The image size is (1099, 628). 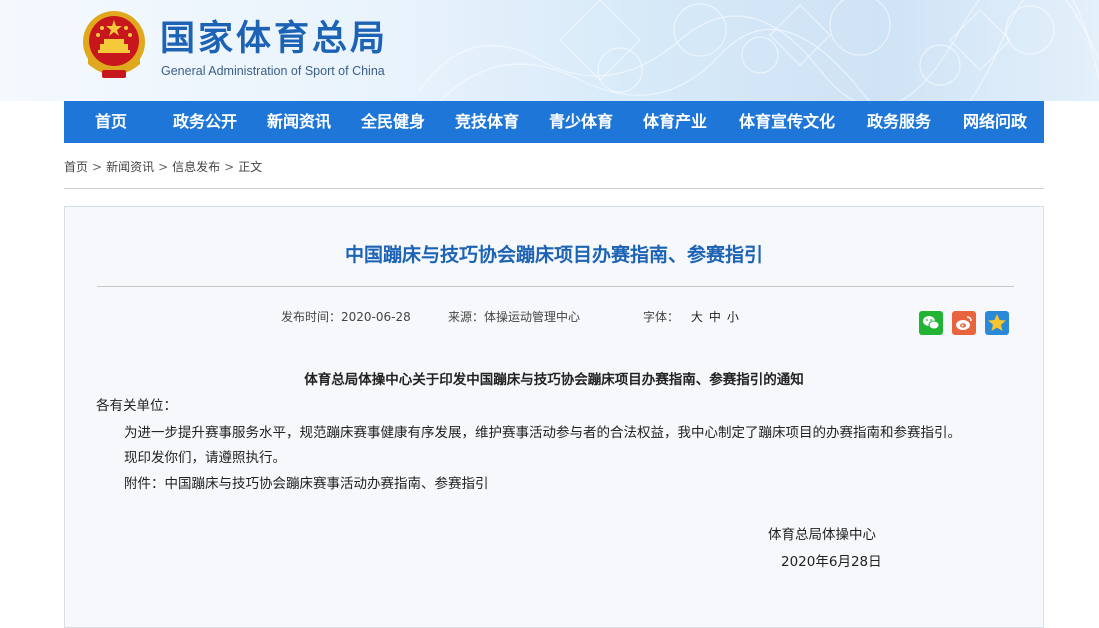 What do you see at coordinates (995, 122) in the screenshot?
I see `nav-item-online-inquiry: 网络问政` at bounding box center [995, 122].